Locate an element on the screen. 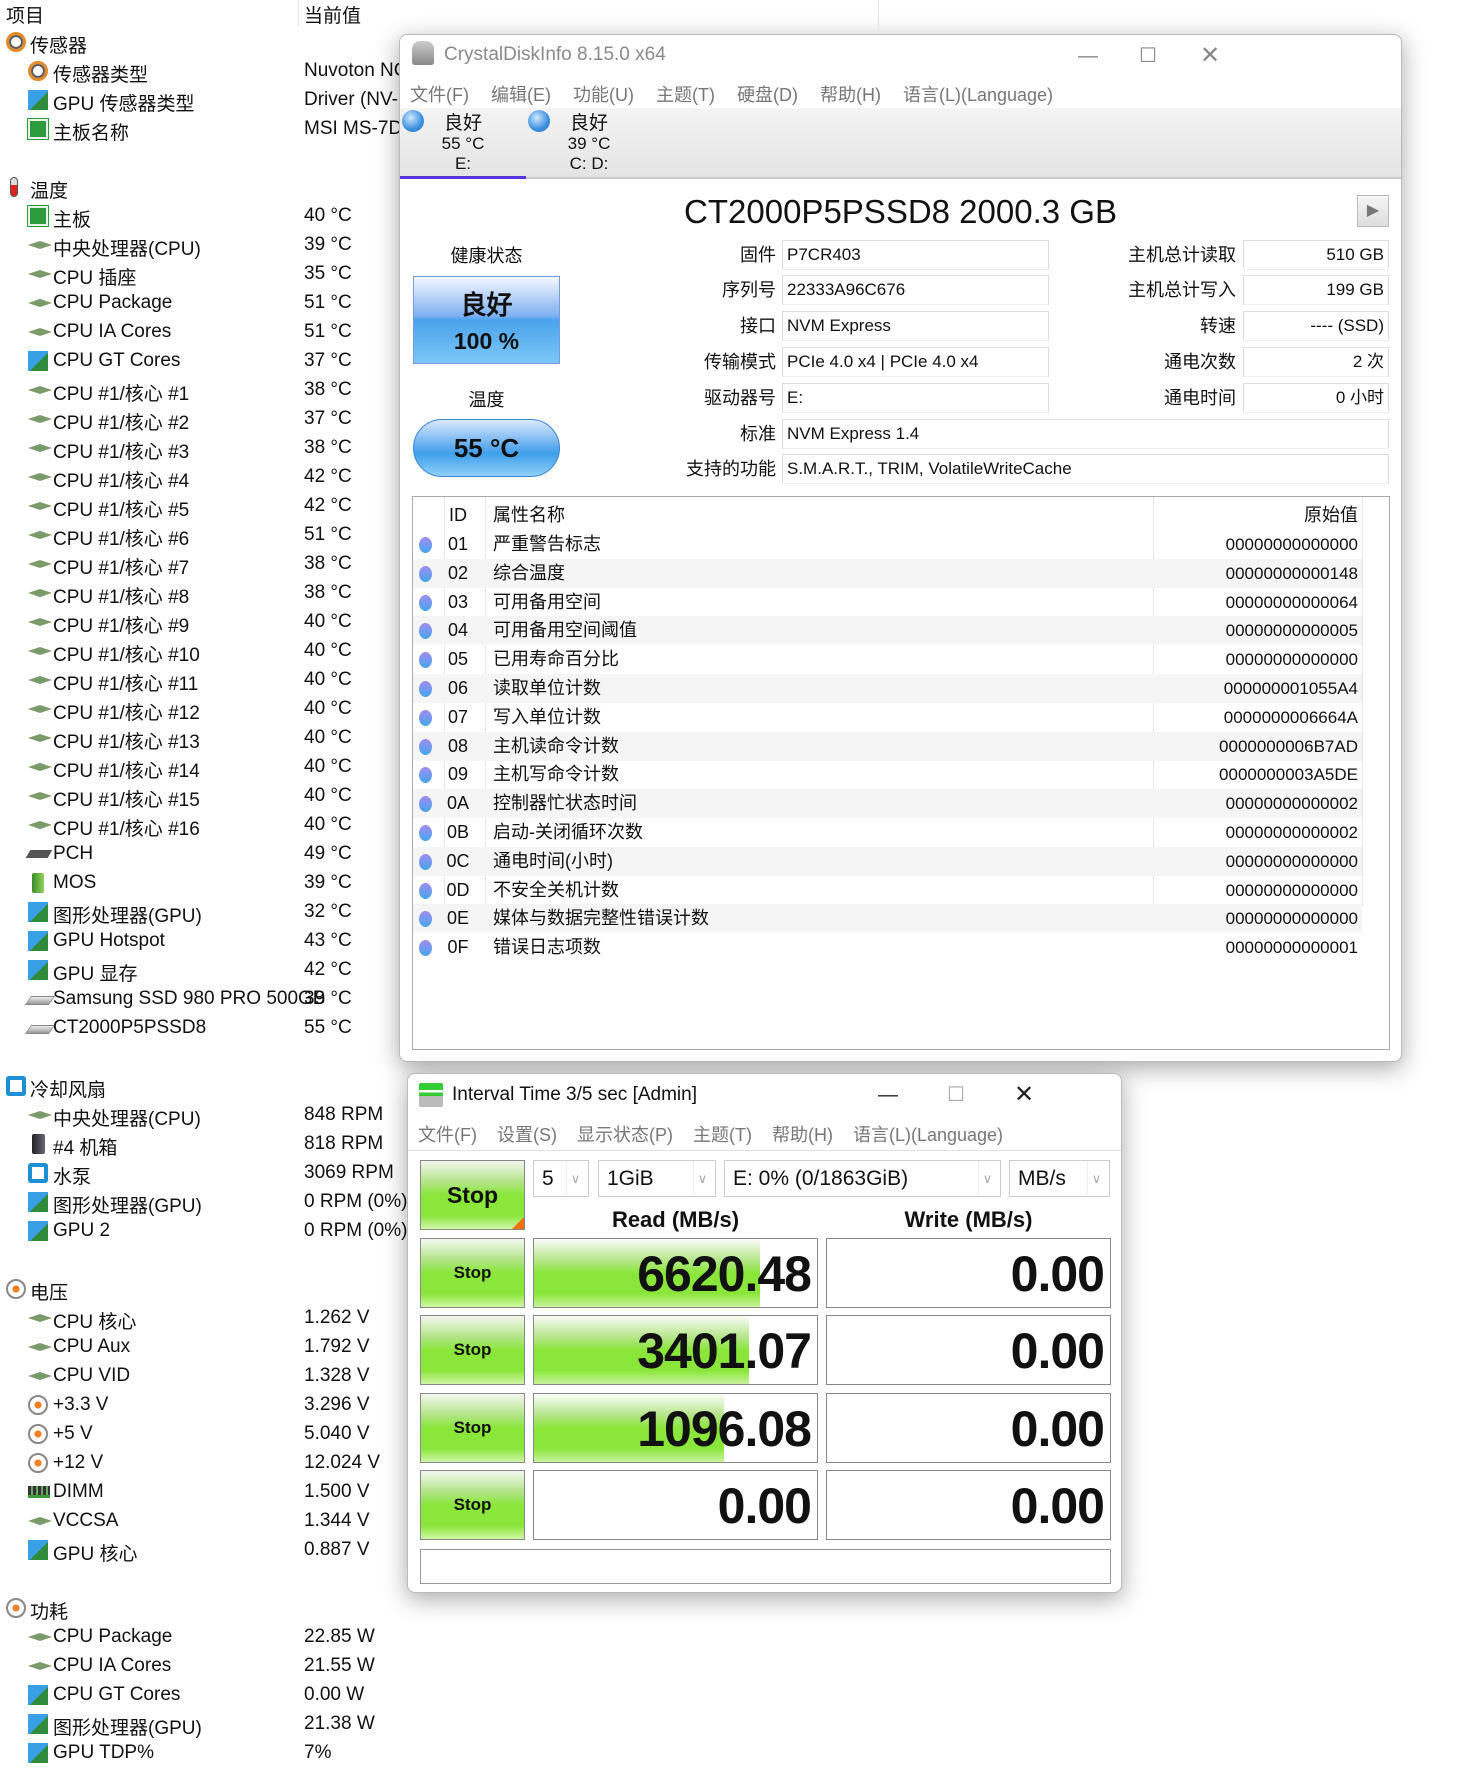 The image size is (1468, 1783). tree-item: 主板名称 MSI MS-7D9 is located at coordinates (210, 129).